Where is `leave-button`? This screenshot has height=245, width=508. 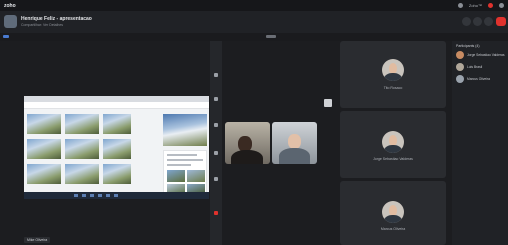
leave-button is located at coordinates (501, 21).